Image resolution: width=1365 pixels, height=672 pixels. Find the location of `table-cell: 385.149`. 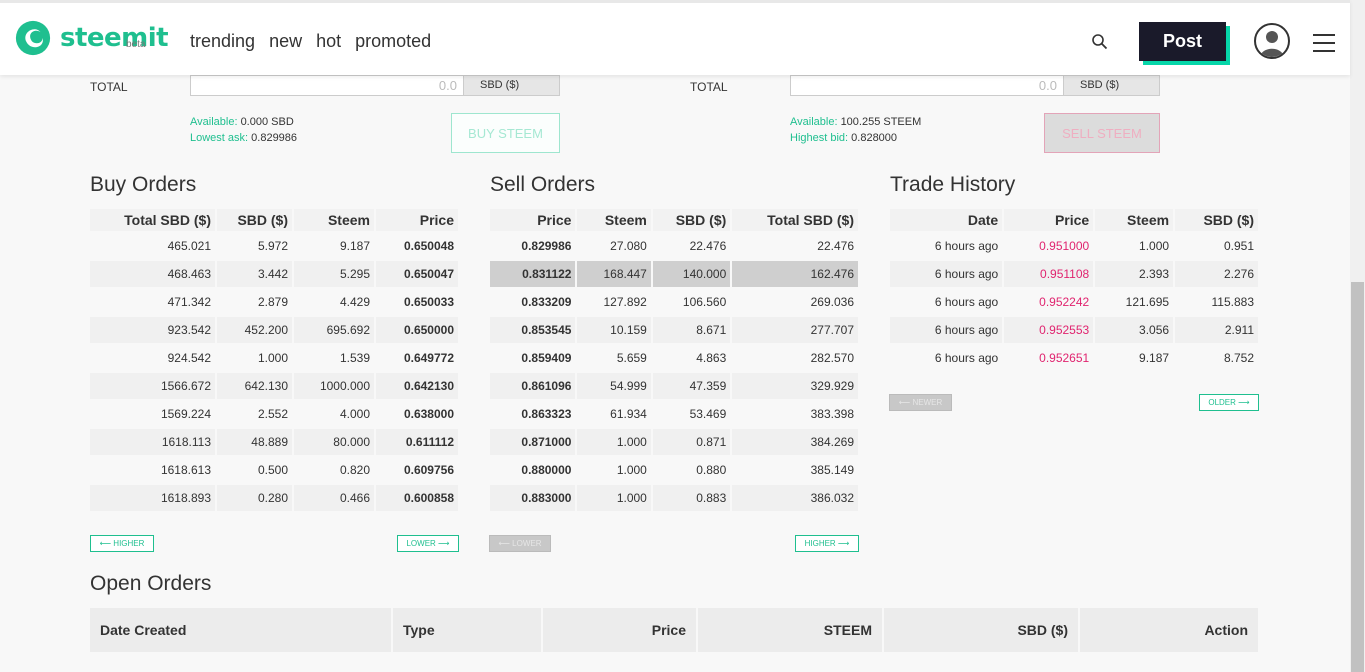

table-cell: 385.149 is located at coordinates (832, 470).